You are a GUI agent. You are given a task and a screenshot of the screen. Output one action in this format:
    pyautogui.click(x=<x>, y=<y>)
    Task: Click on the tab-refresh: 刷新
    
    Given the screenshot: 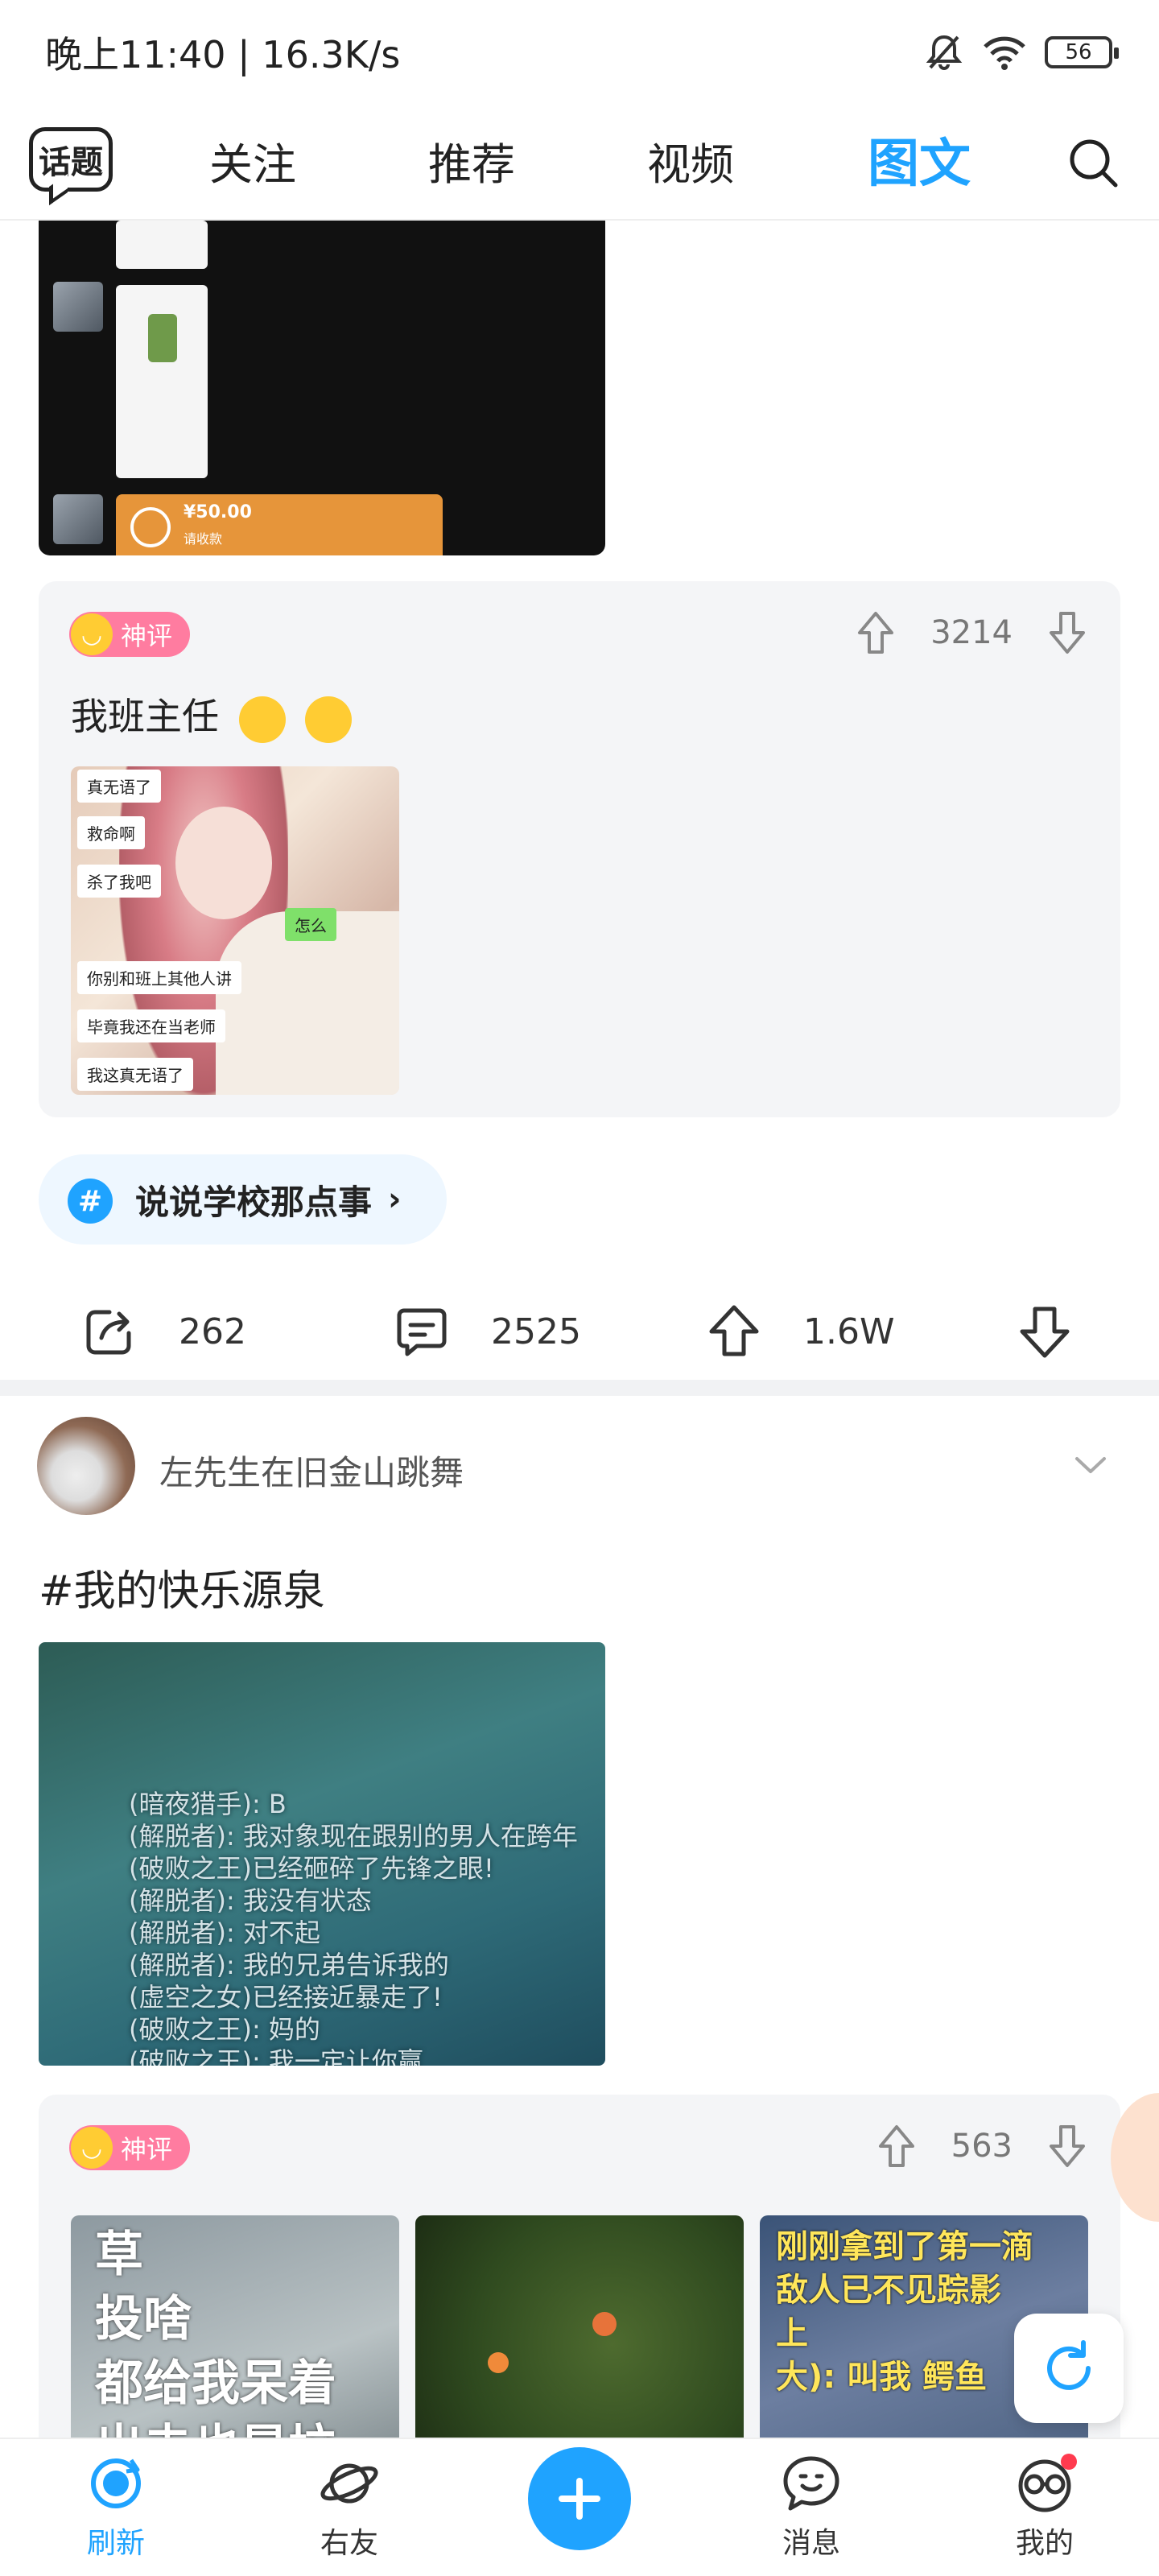 What is the action you would take?
    pyautogui.click(x=116, y=2507)
    